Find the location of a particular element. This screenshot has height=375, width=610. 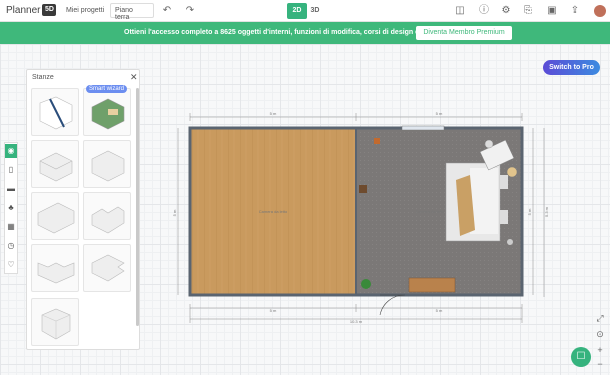

rooms-icon: ◉ is located at coordinates (11, 151).